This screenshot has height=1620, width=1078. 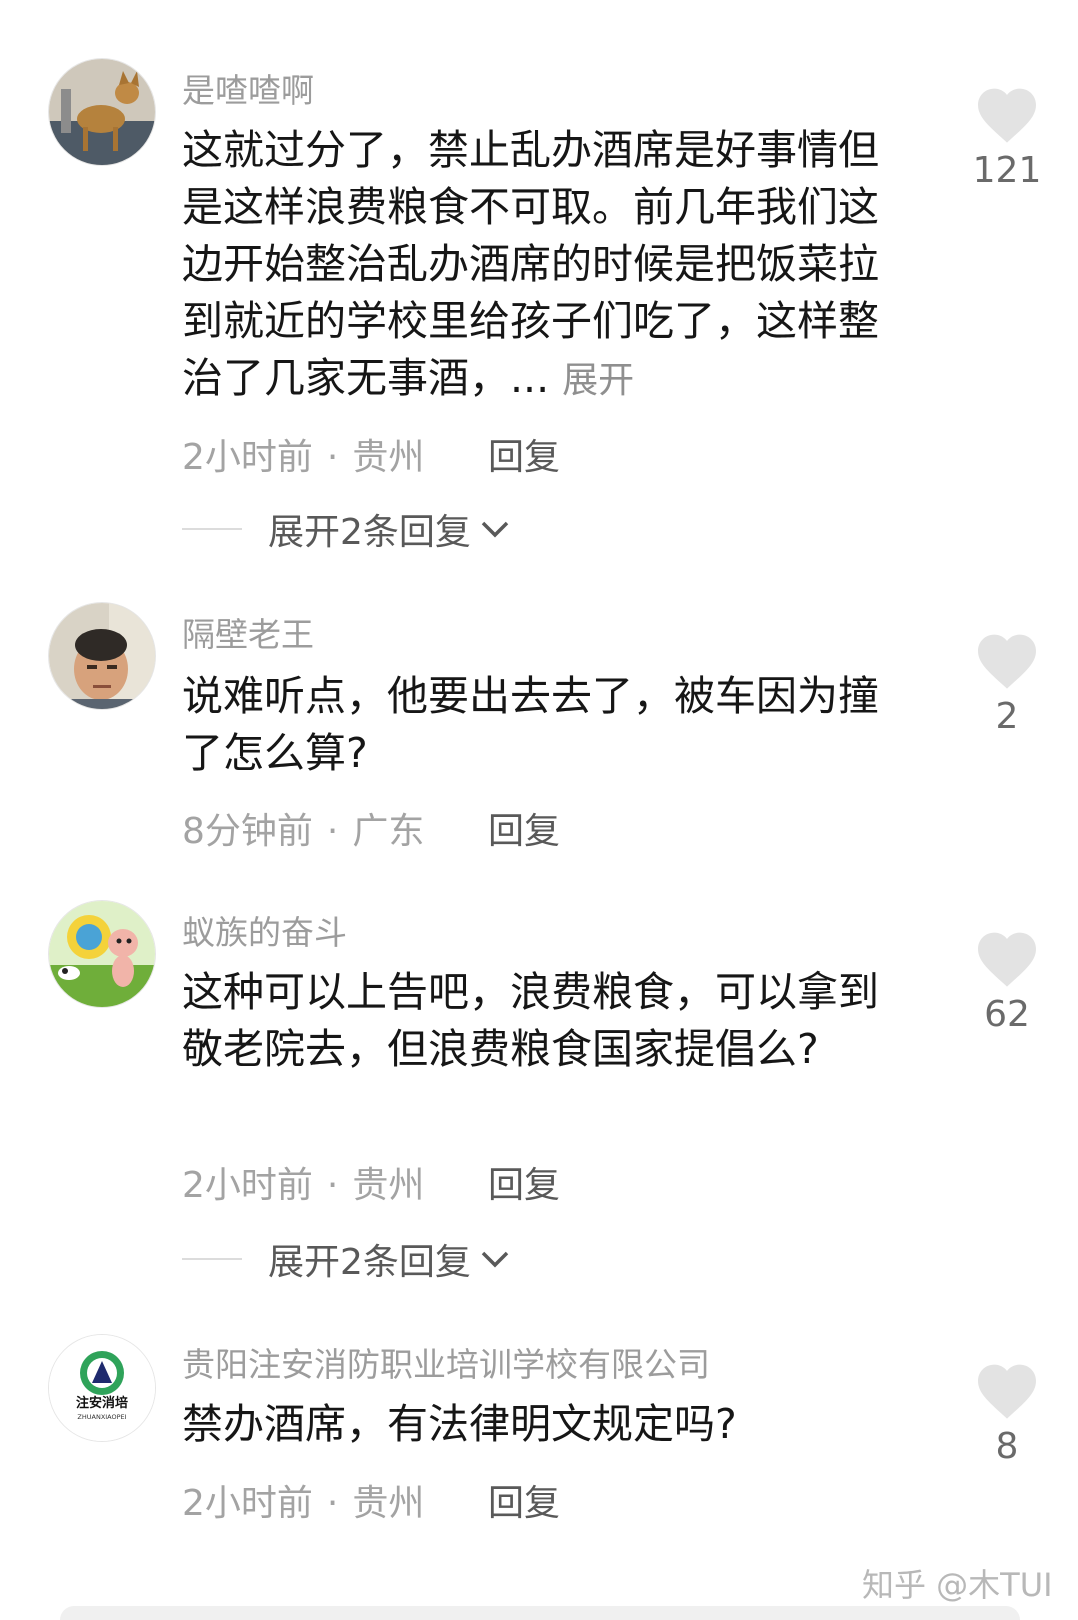 I want to click on like-button: 62, so click(x=1007, y=982).